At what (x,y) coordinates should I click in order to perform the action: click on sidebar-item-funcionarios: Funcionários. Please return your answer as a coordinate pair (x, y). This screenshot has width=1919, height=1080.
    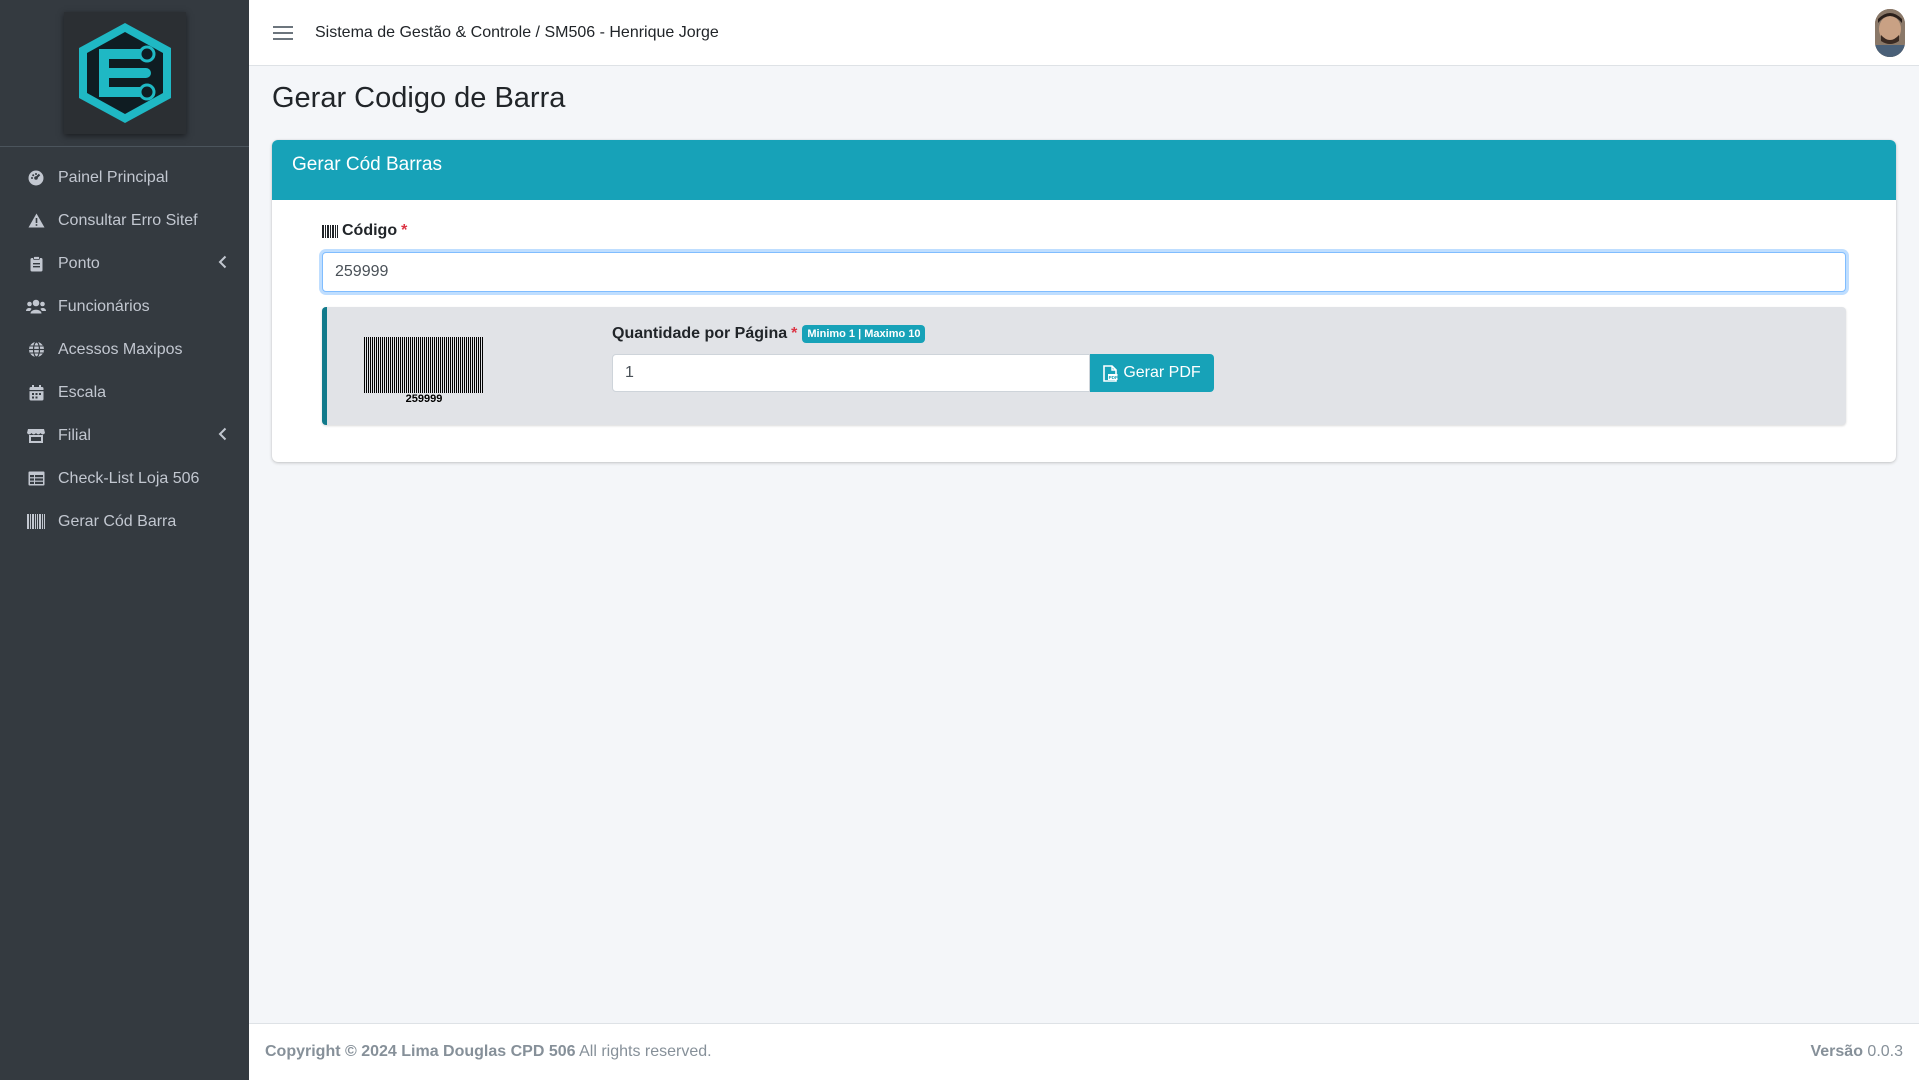
    Looking at the image, I should click on (124, 306).